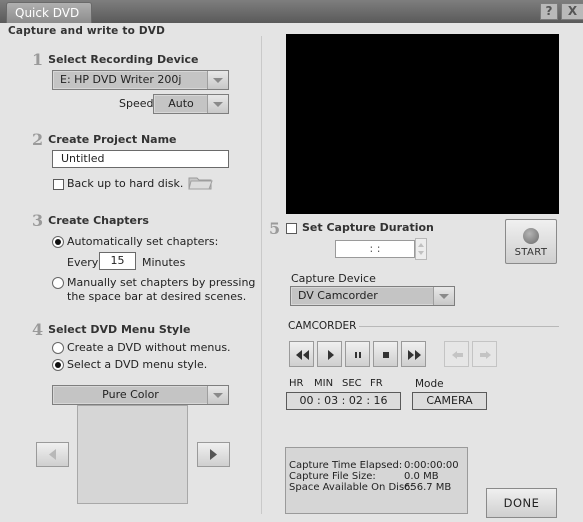 This screenshot has width=583, height=522. Describe the element at coordinates (429, 384) in the screenshot. I see `mode-label: Mode` at that location.